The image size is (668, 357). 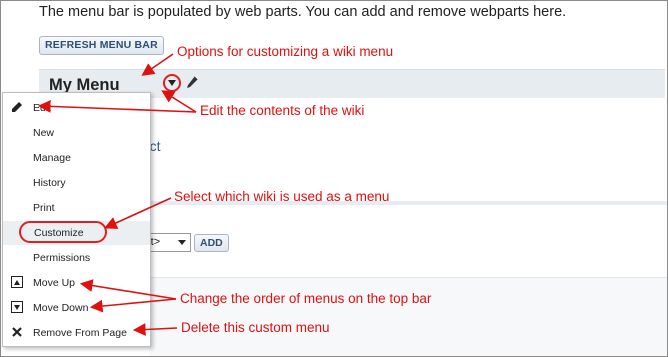 I want to click on annotation-options: Options for customizing a wiki menu, so click(x=285, y=51).